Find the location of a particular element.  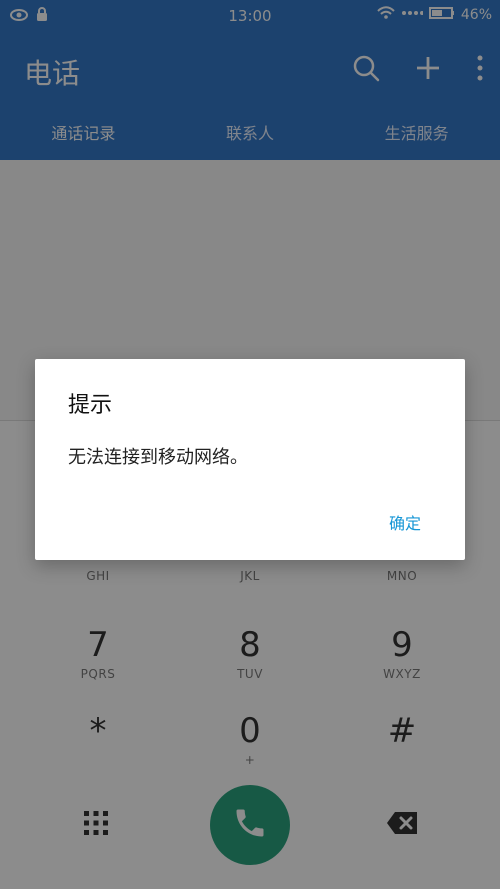

dialog-title: 提示 is located at coordinates (90, 405).